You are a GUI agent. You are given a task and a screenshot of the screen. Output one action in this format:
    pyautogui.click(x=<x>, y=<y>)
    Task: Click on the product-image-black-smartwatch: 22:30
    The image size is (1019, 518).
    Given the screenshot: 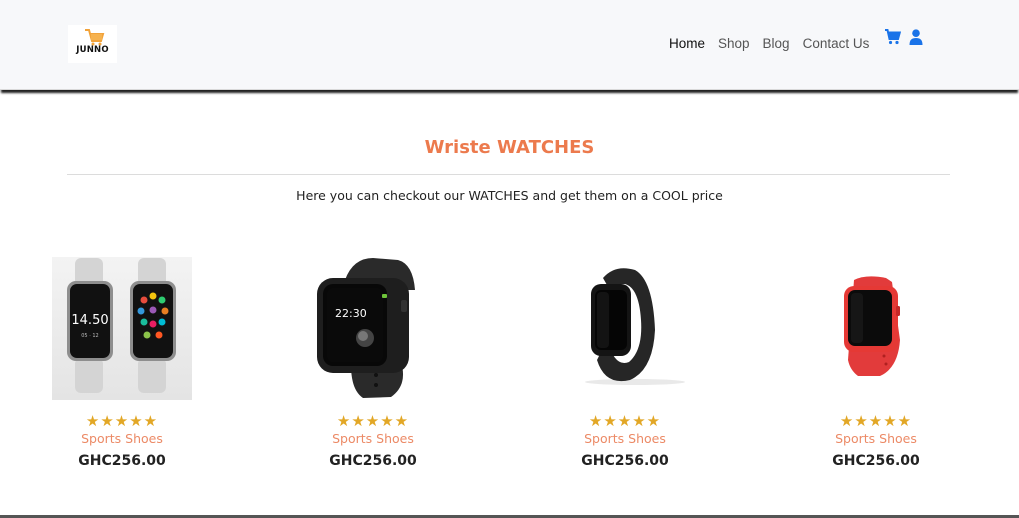 What is the action you would take?
    pyautogui.click(x=373, y=326)
    